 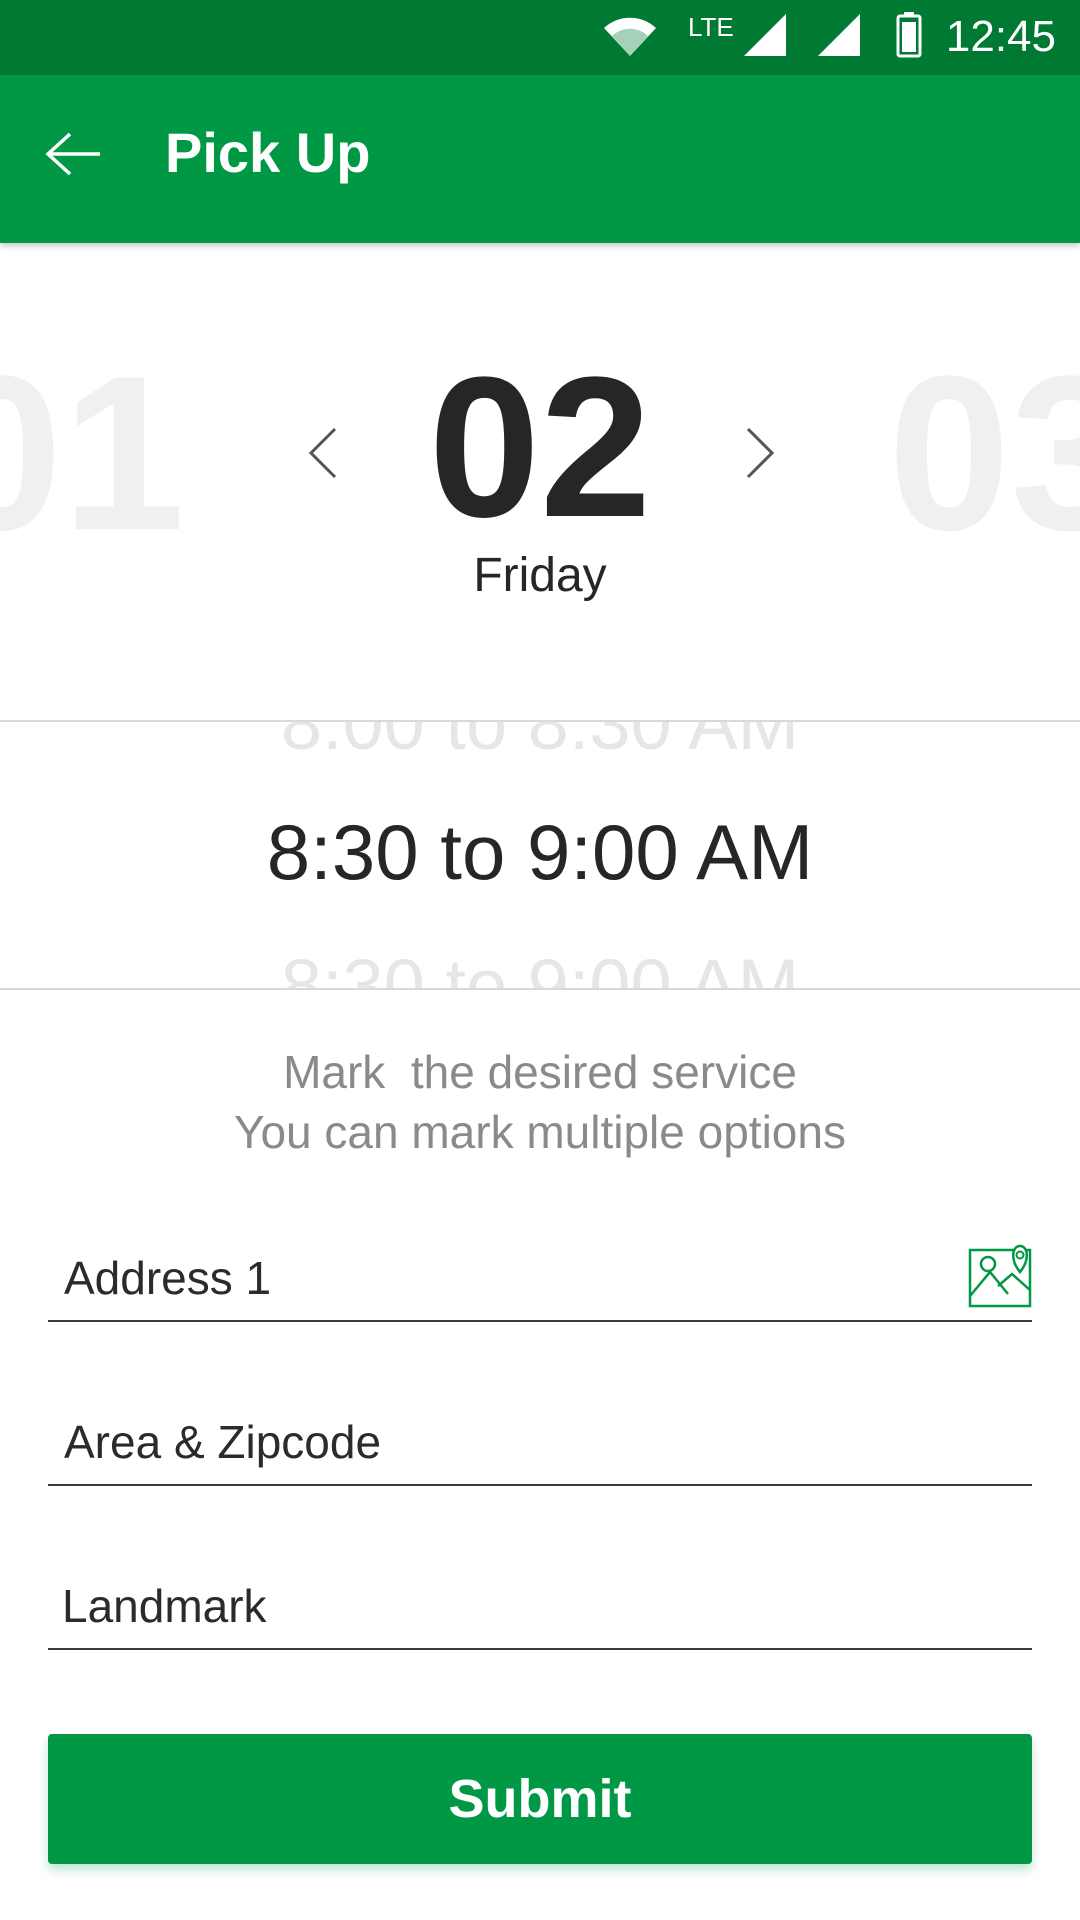 I want to click on submit-button: Submit, so click(x=540, y=1799).